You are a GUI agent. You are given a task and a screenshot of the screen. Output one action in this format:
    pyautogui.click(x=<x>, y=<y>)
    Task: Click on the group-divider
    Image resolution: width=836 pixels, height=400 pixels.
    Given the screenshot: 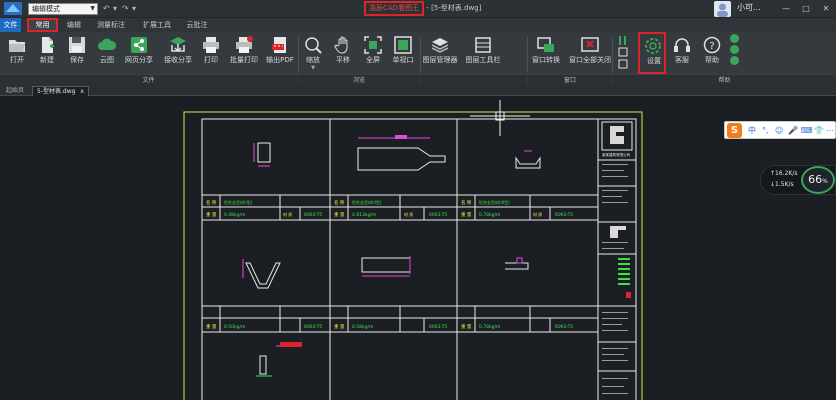 What is the action you would take?
    pyautogui.click(x=527, y=54)
    